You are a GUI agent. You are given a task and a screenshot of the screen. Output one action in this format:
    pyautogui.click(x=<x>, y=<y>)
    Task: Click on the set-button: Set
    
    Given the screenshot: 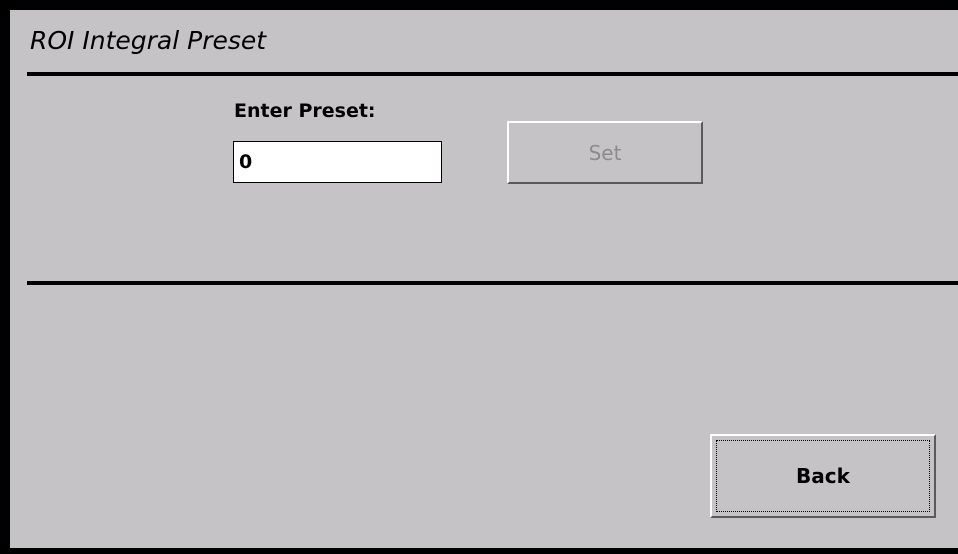 What is the action you would take?
    pyautogui.click(x=605, y=152)
    